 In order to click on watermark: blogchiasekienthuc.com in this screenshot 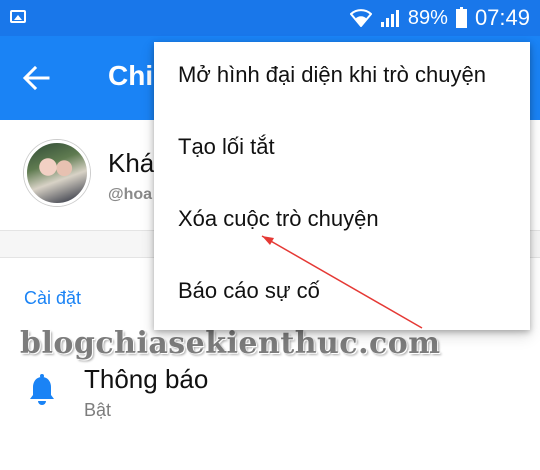, I will do `click(230, 343)`.